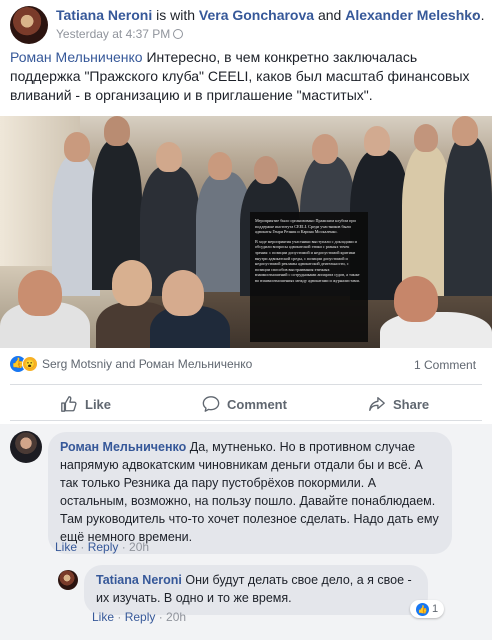 The width and height of the screenshot is (492, 640). I want to click on period: ., so click(482, 15).